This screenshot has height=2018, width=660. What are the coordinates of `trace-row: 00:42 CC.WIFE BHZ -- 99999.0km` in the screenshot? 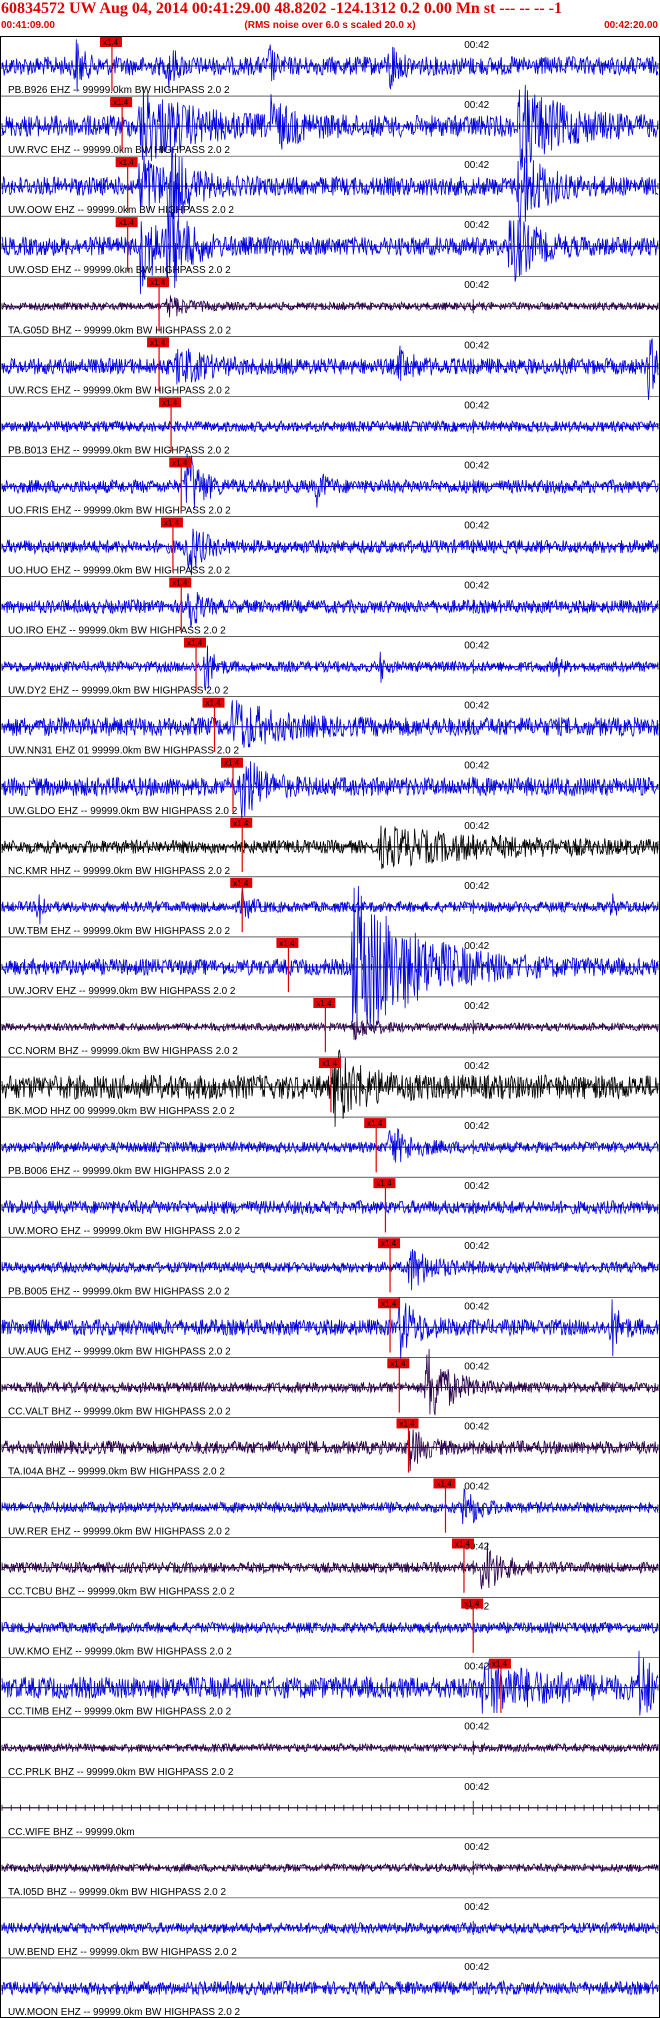 It's located at (330, 1810).